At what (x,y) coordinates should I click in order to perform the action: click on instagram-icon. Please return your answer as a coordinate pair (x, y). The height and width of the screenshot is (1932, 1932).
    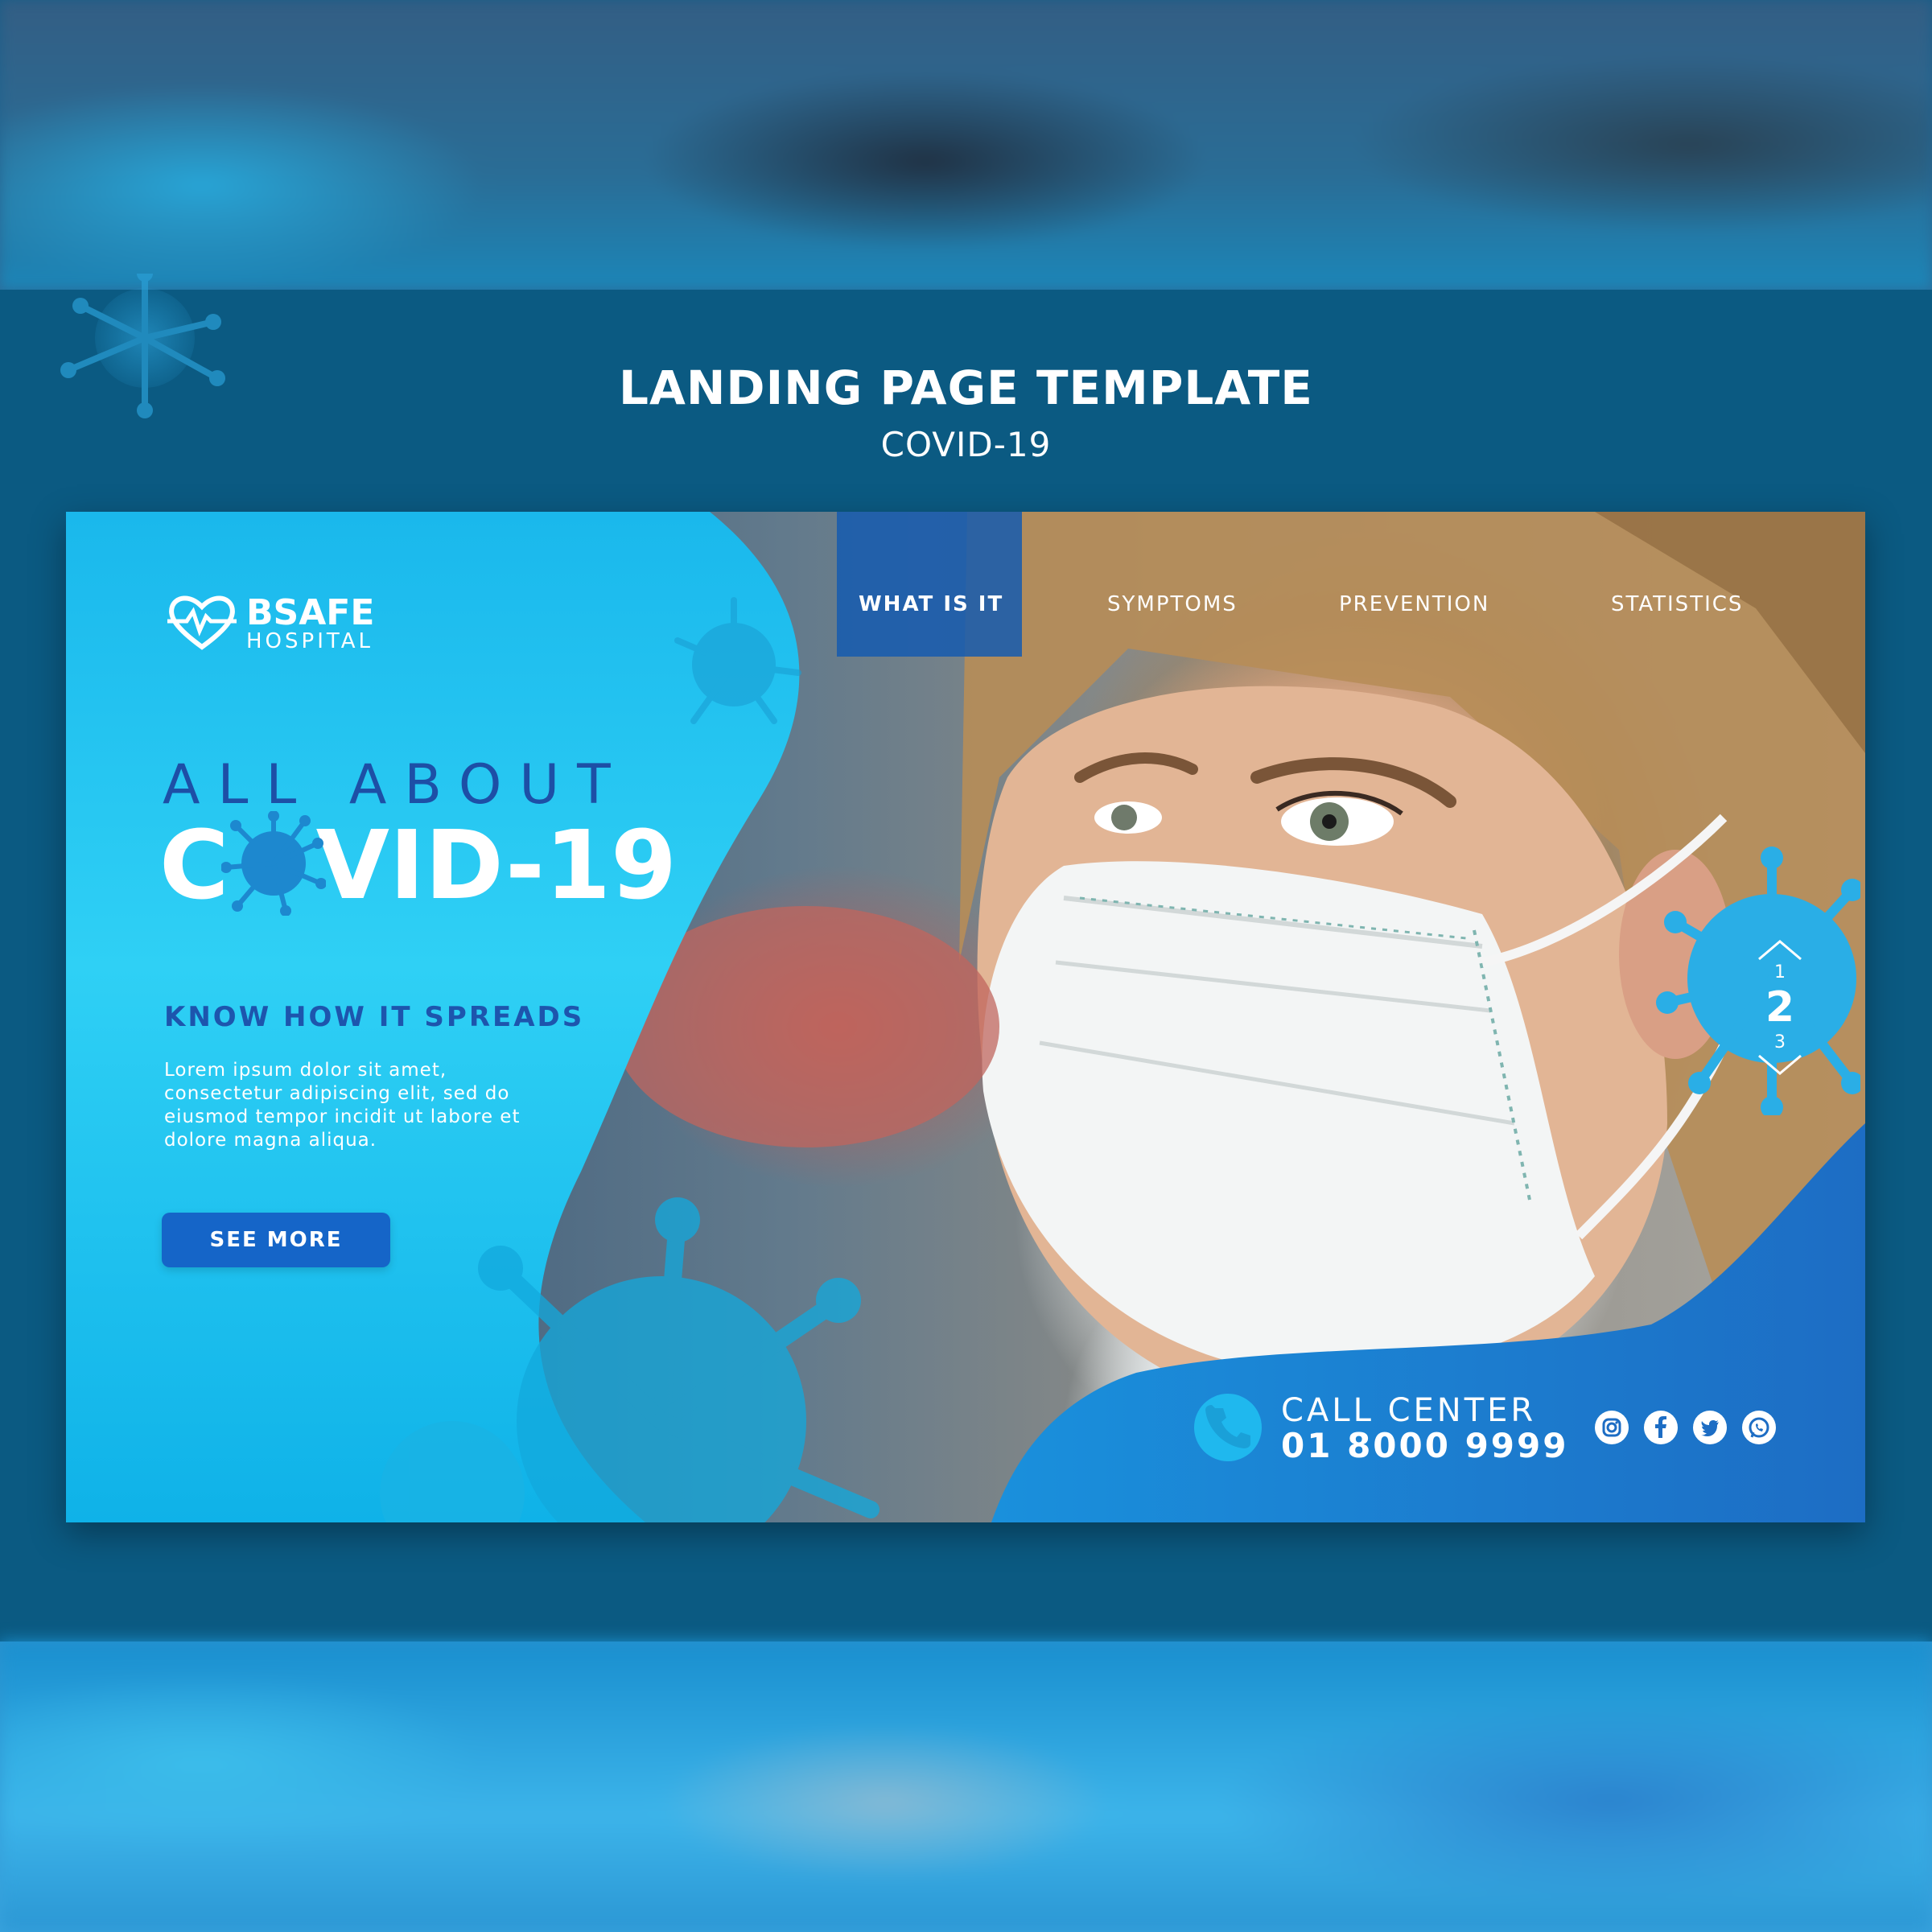
    Looking at the image, I should click on (1612, 1427).